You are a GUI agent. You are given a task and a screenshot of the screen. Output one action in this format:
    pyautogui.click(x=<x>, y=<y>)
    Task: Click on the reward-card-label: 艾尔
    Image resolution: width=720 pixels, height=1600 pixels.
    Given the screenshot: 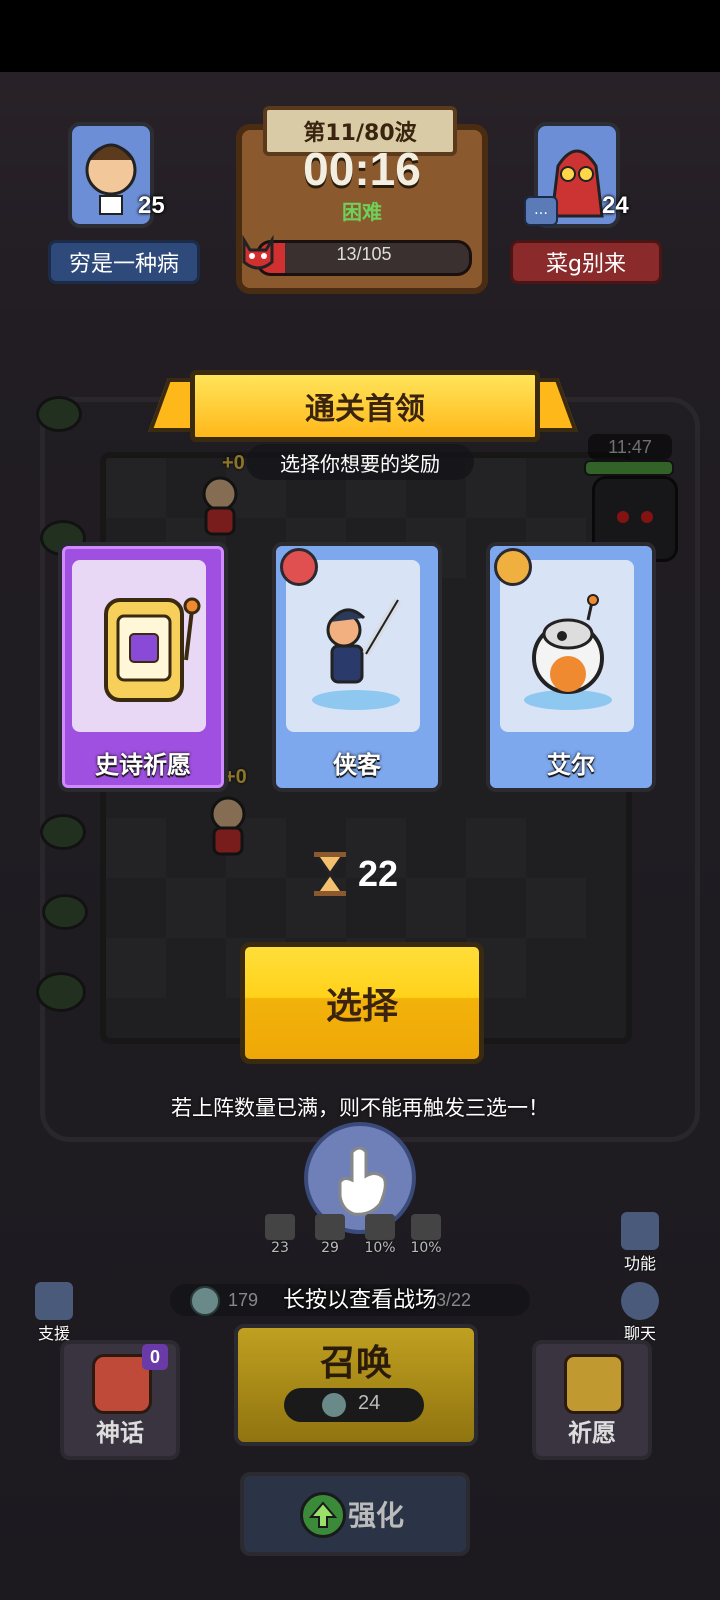 What is the action you would take?
    pyautogui.click(x=571, y=765)
    